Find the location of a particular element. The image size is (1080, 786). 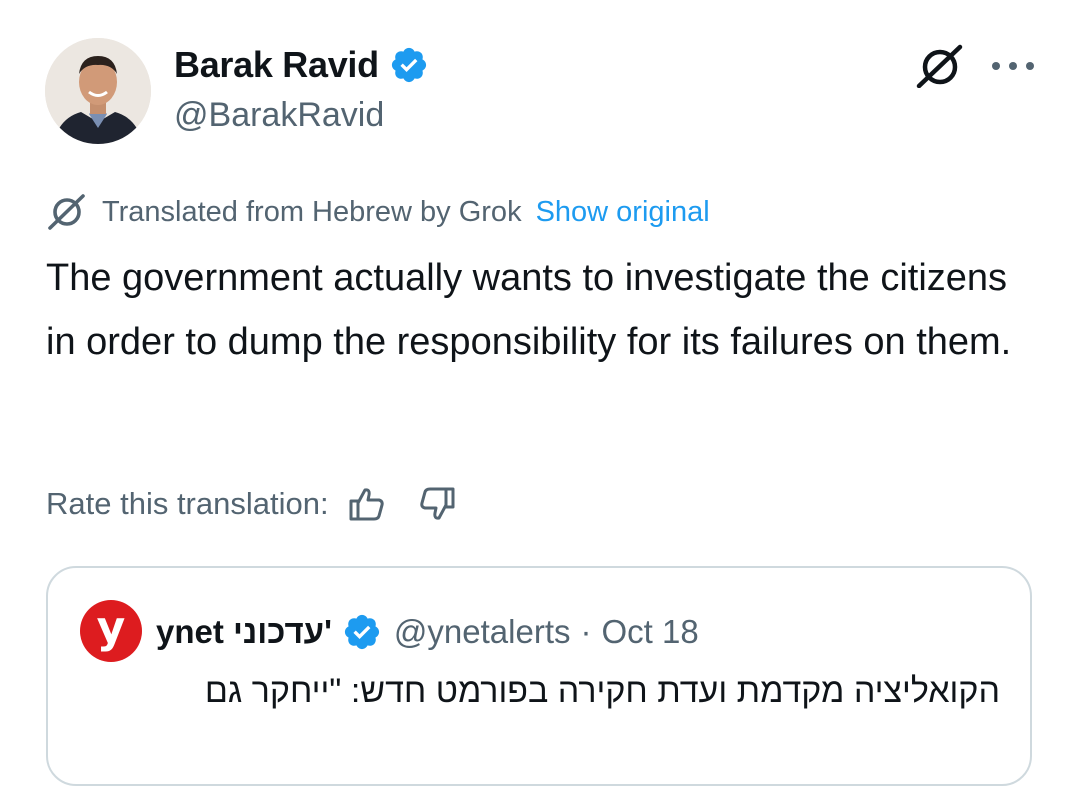

quoted-author-handle: @ynetalerts is located at coordinates (482, 632).